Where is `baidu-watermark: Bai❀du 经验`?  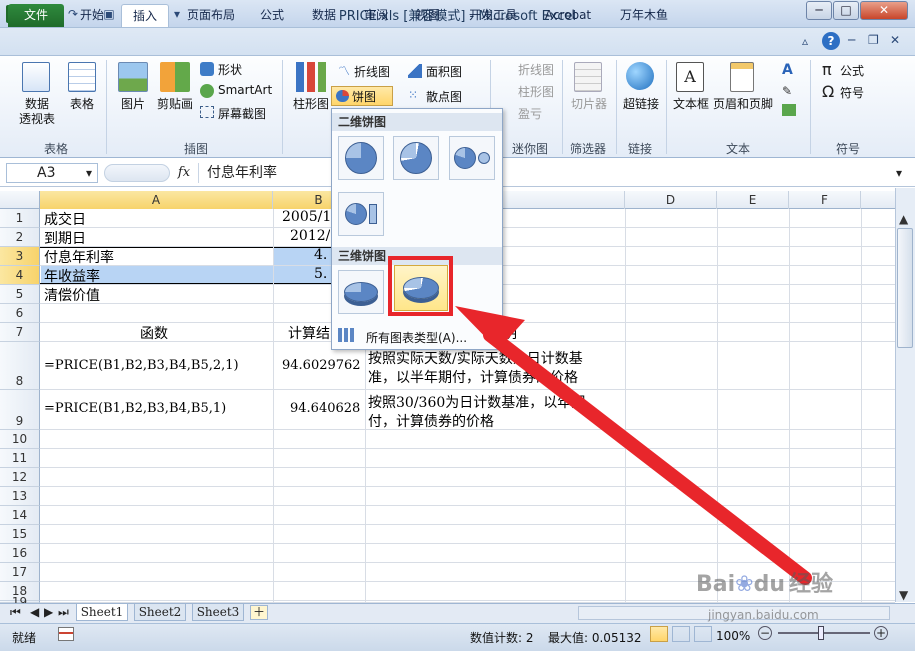 baidu-watermark: Bai❀du 经验 is located at coordinates (764, 582).